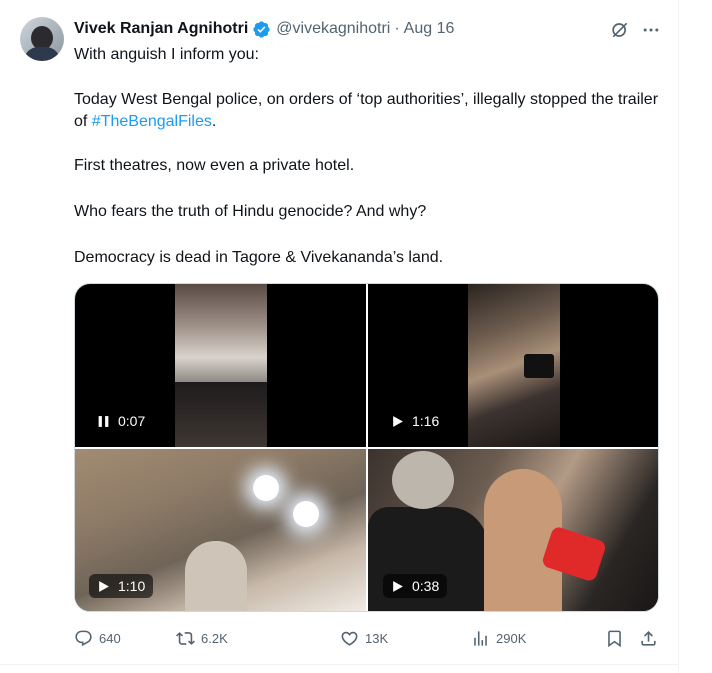 Image resolution: width=712 pixels, height=673 pixels. I want to click on author-handle: @vivekagnihotri, so click(333, 29).